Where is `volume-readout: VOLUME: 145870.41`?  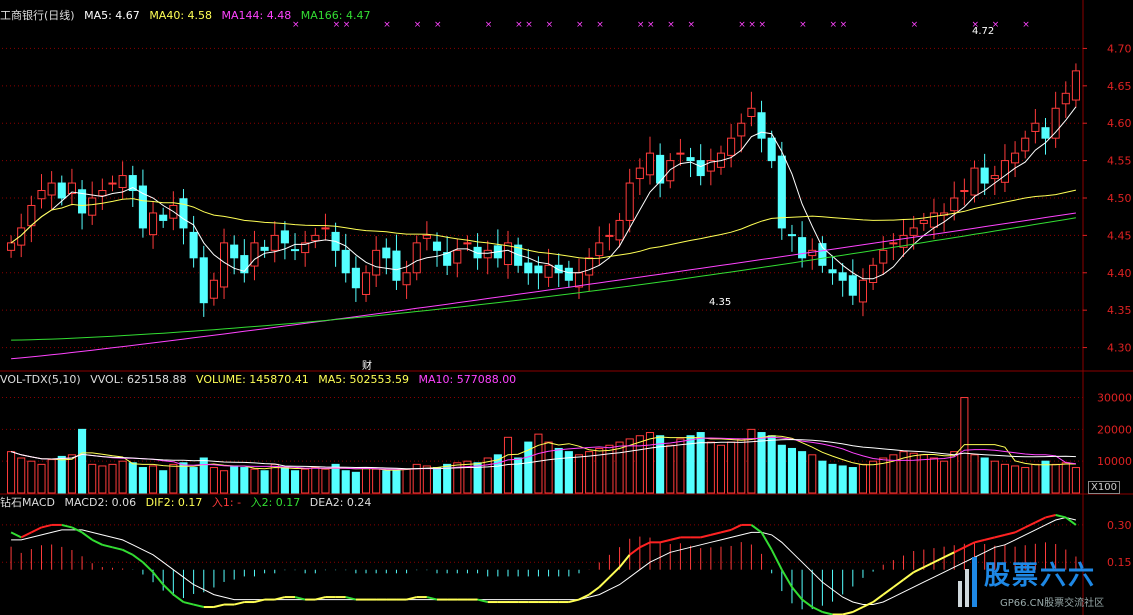 volume-readout: VOLUME: 145870.41 is located at coordinates (252, 379).